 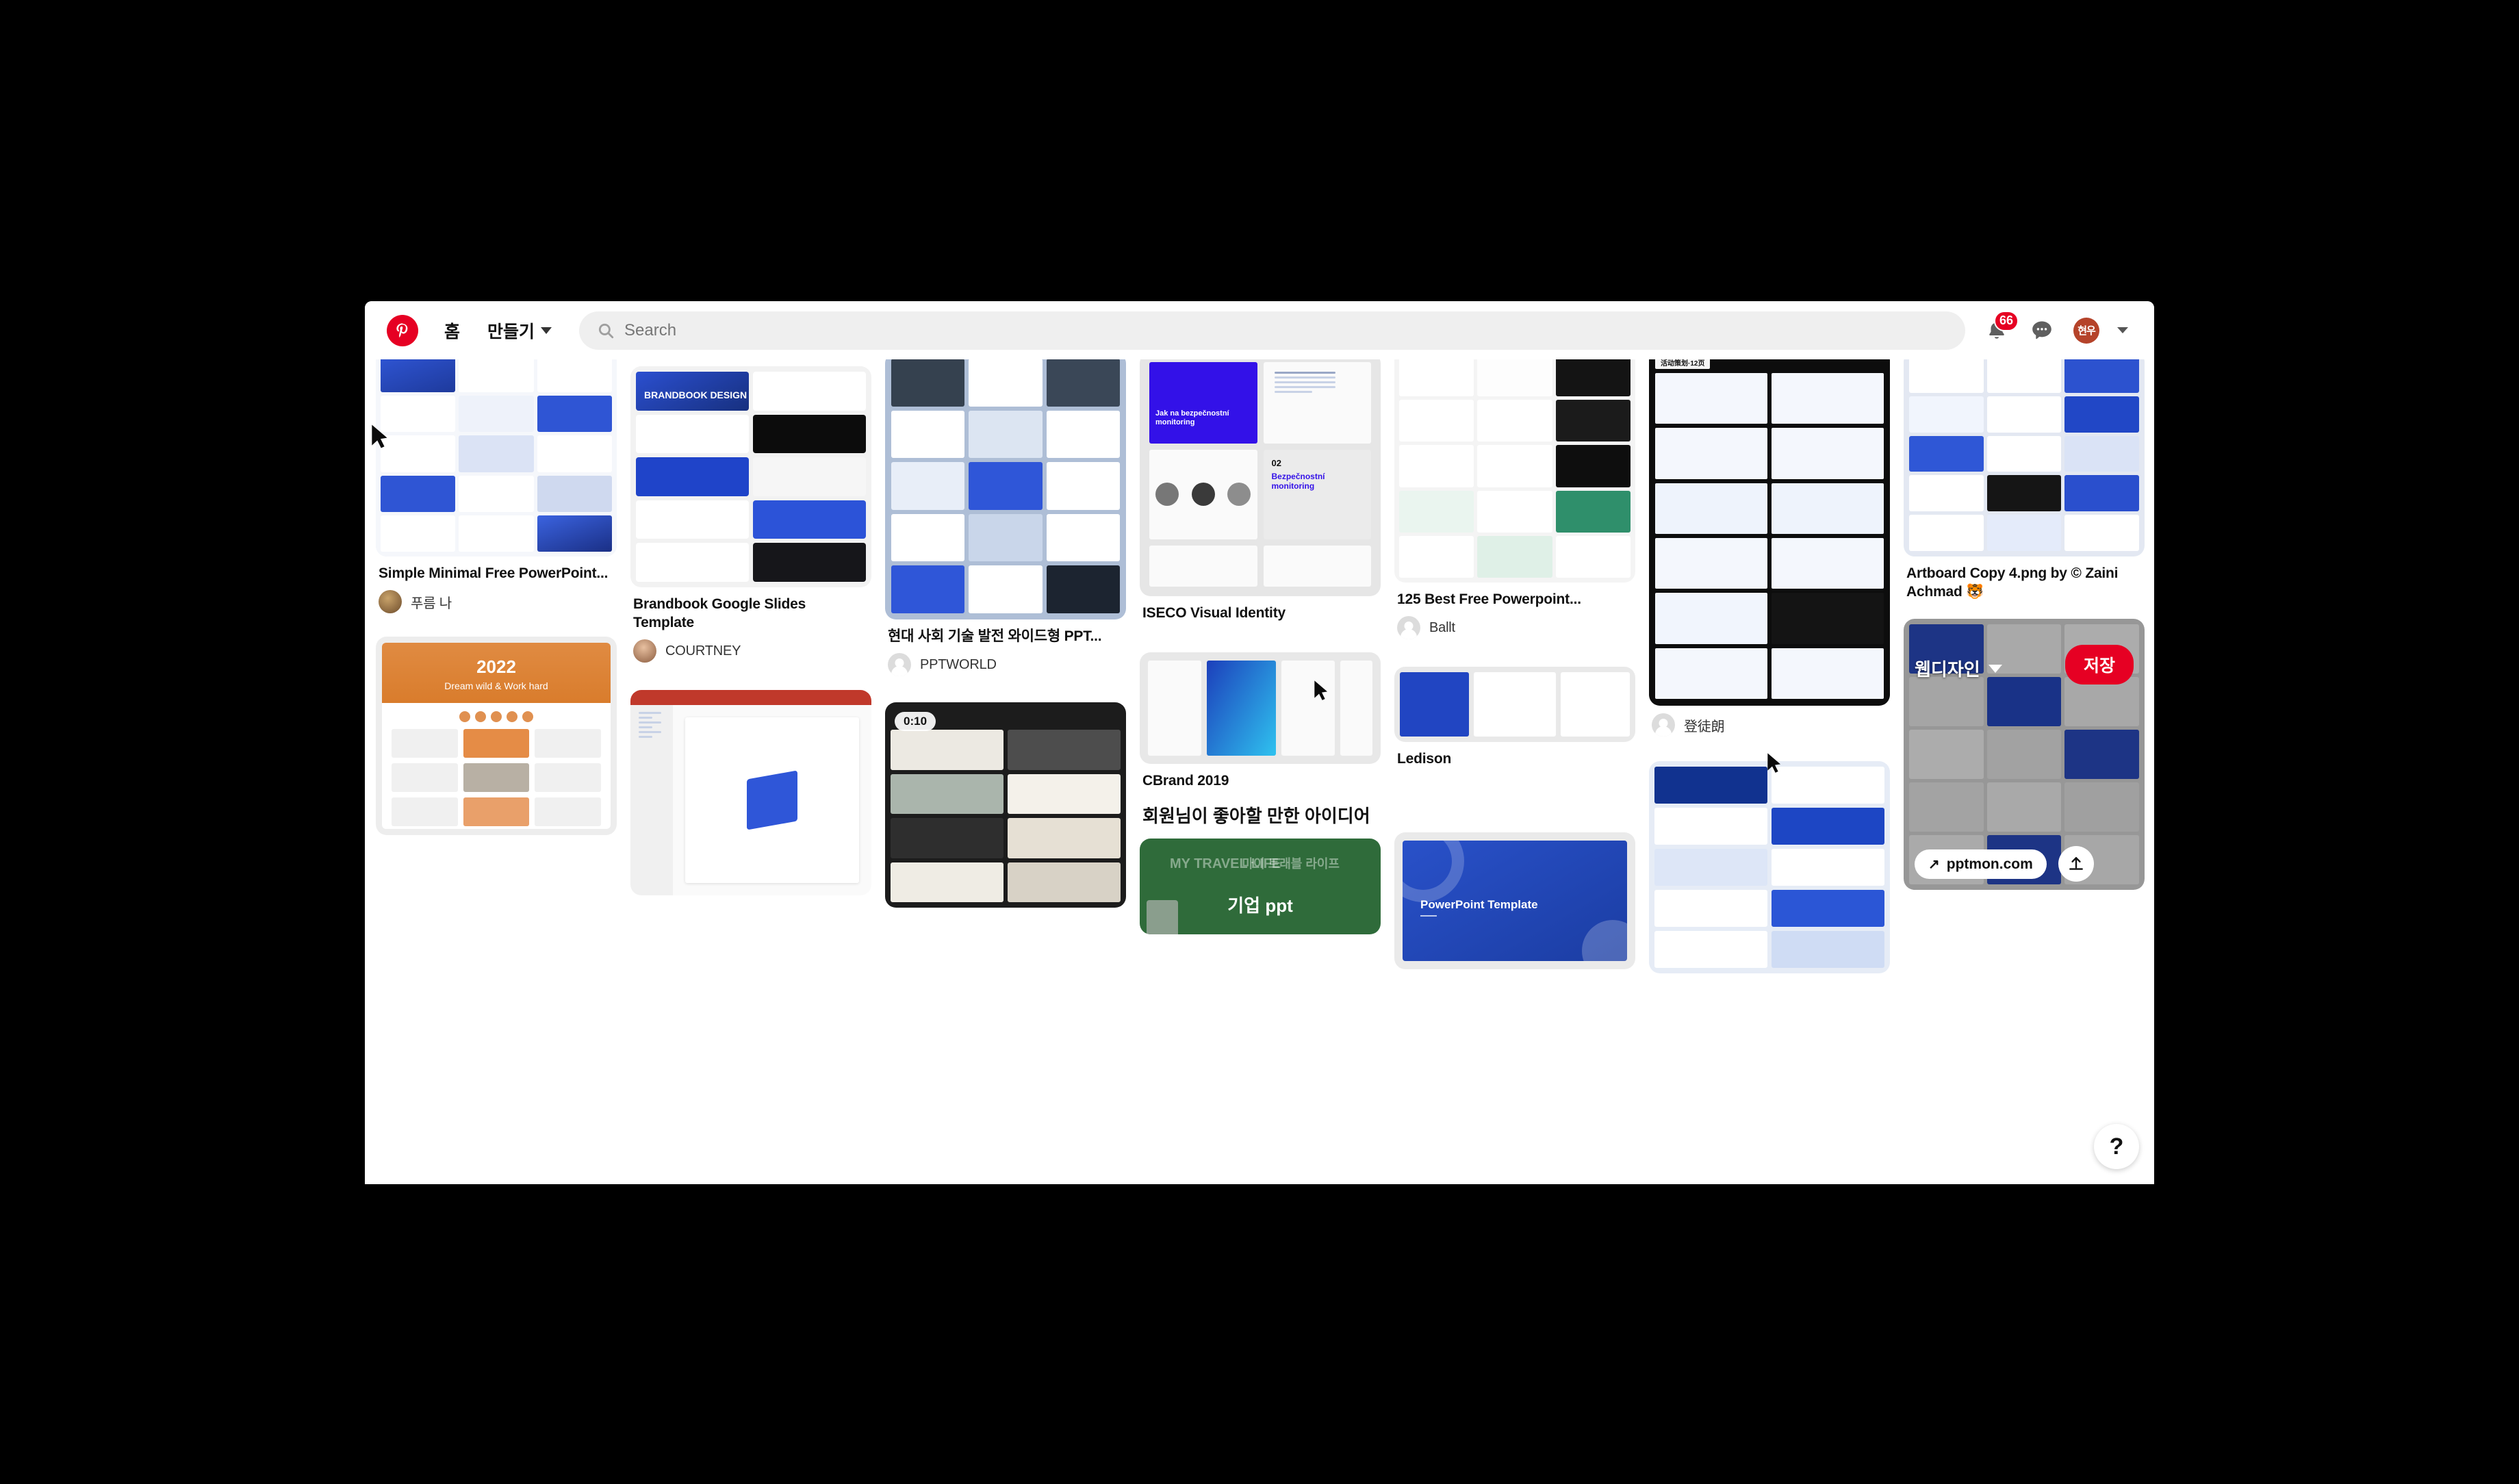 What do you see at coordinates (1260, 906) in the screenshot?
I see `pin-overlay-tag: 기업 ppt` at bounding box center [1260, 906].